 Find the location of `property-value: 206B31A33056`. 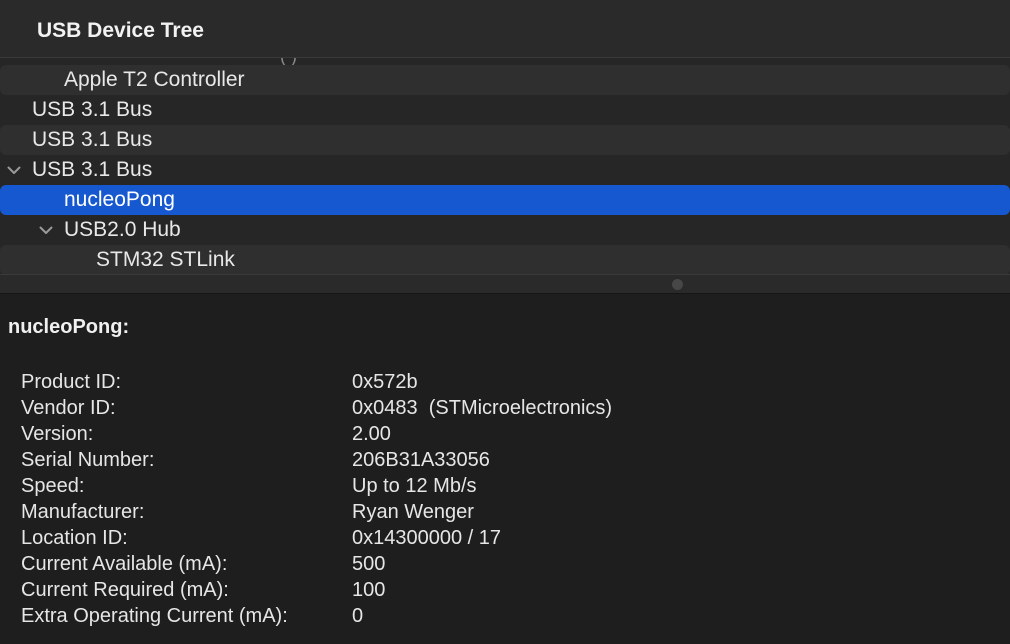

property-value: 206B31A33056 is located at coordinates (421, 460).